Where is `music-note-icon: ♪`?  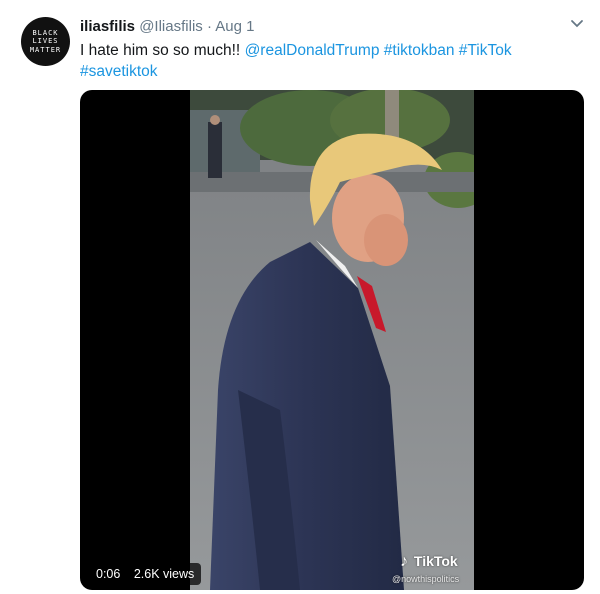
music-note-icon: ♪ is located at coordinates (404, 561).